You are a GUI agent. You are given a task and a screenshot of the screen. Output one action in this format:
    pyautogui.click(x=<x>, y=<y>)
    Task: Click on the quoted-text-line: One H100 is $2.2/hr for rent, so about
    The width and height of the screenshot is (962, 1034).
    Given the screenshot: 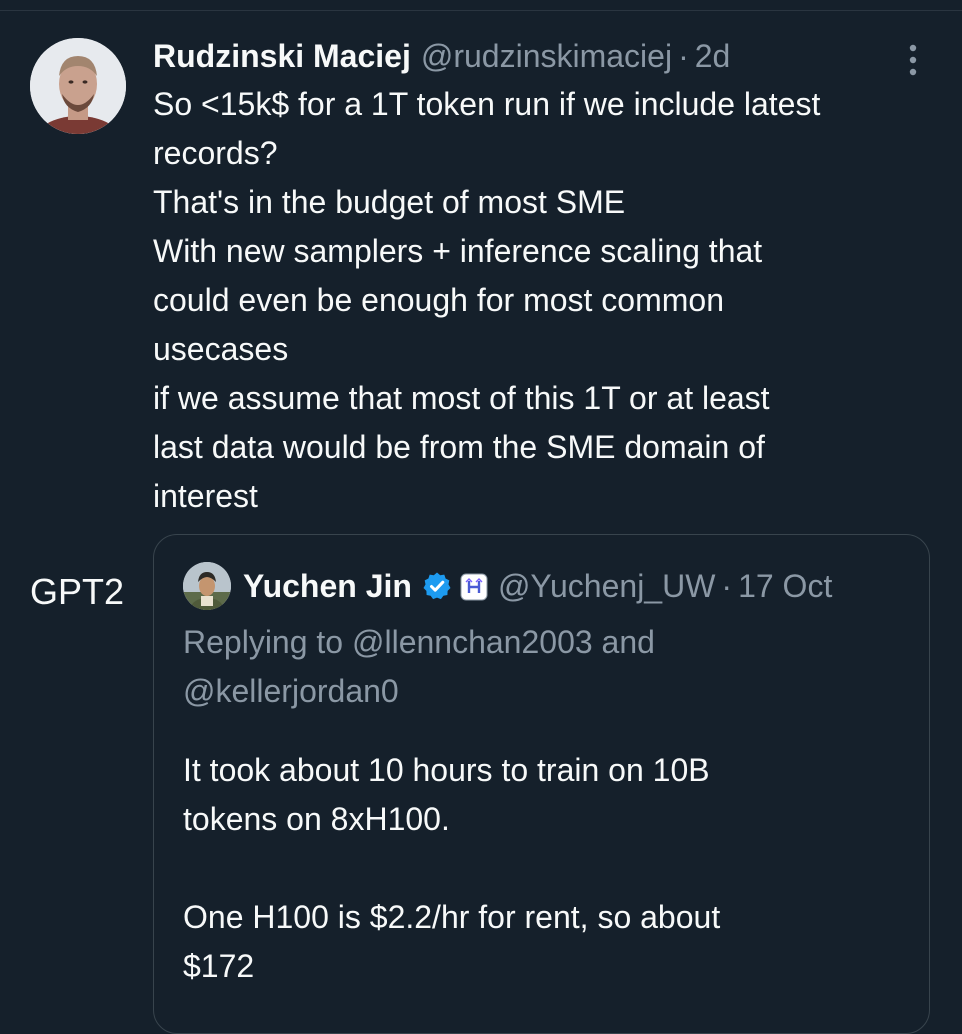 What is the action you would take?
    pyautogui.click(x=452, y=917)
    